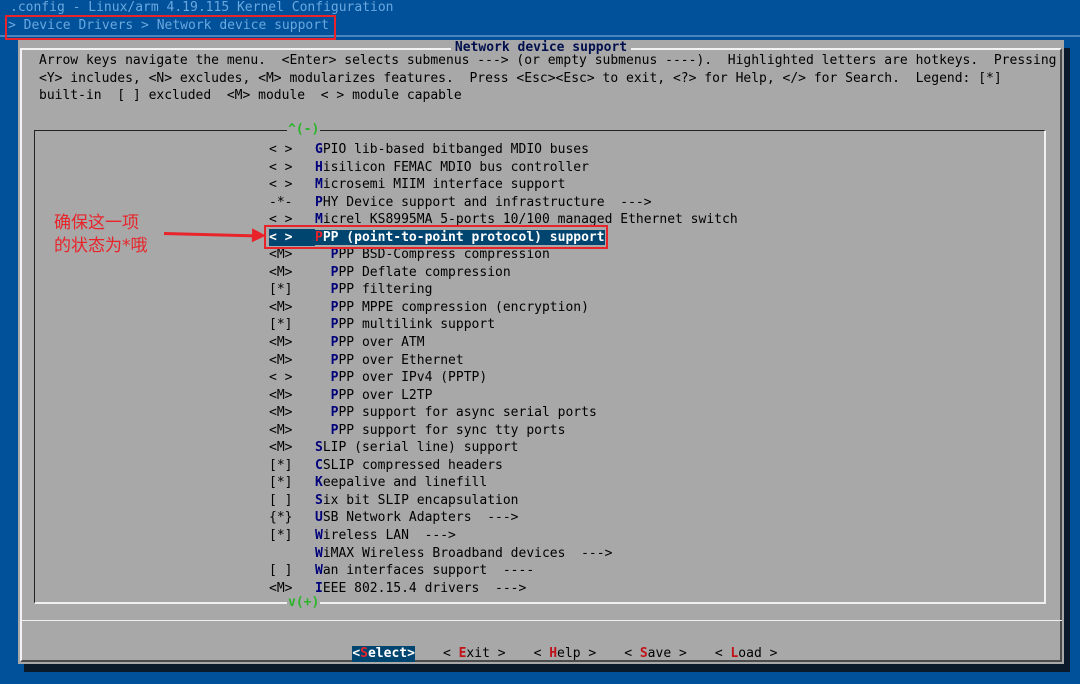 Image resolution: width=1080 pixels, height=684 pixels. I want to click on menu-item-label: PIO lib-based bitbanged MDIO buses, so click(455, 149).